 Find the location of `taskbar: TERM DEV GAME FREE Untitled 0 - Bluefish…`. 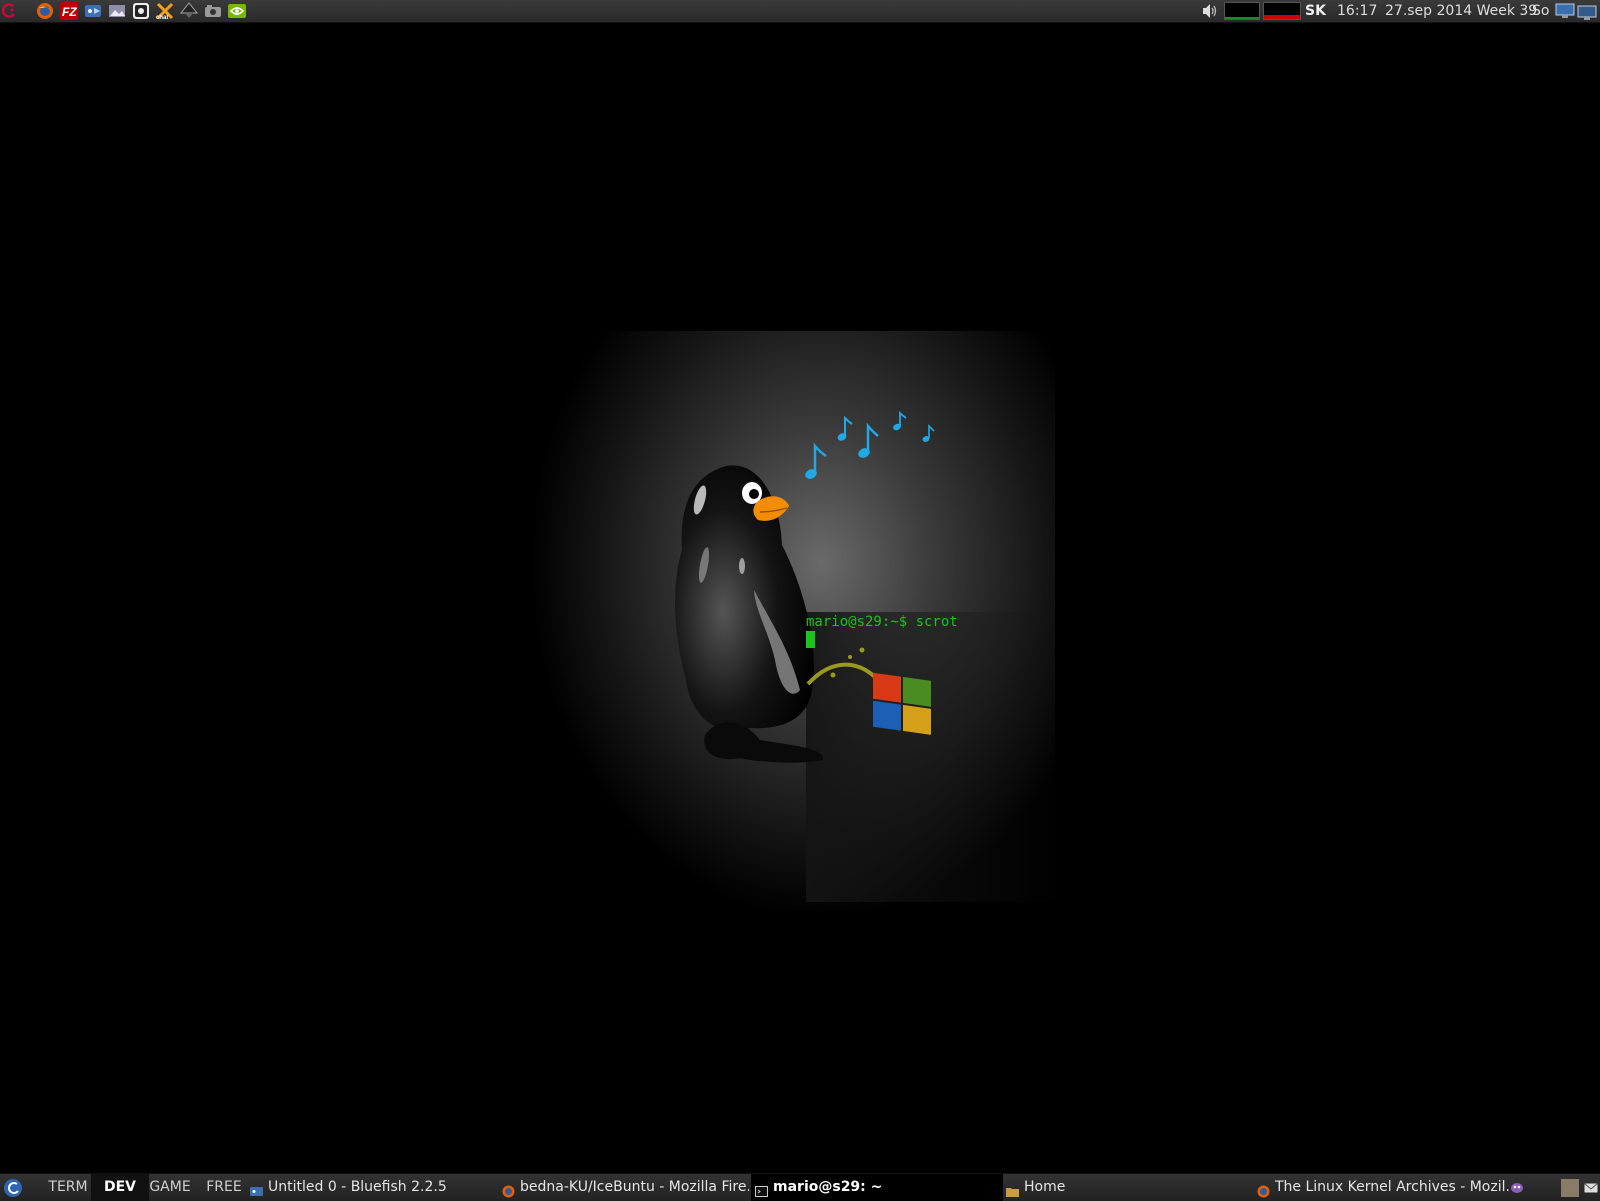

taskbar: TERM DEV GAME FREE Untitled 0 - Bluefish… is located at coordinates (800, 1187).